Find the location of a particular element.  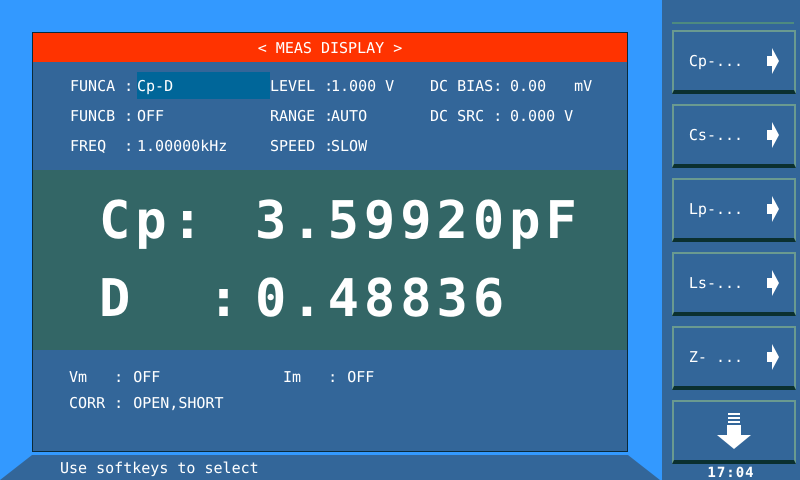

monitor-label: Im : is located at coordinates (310, 377).